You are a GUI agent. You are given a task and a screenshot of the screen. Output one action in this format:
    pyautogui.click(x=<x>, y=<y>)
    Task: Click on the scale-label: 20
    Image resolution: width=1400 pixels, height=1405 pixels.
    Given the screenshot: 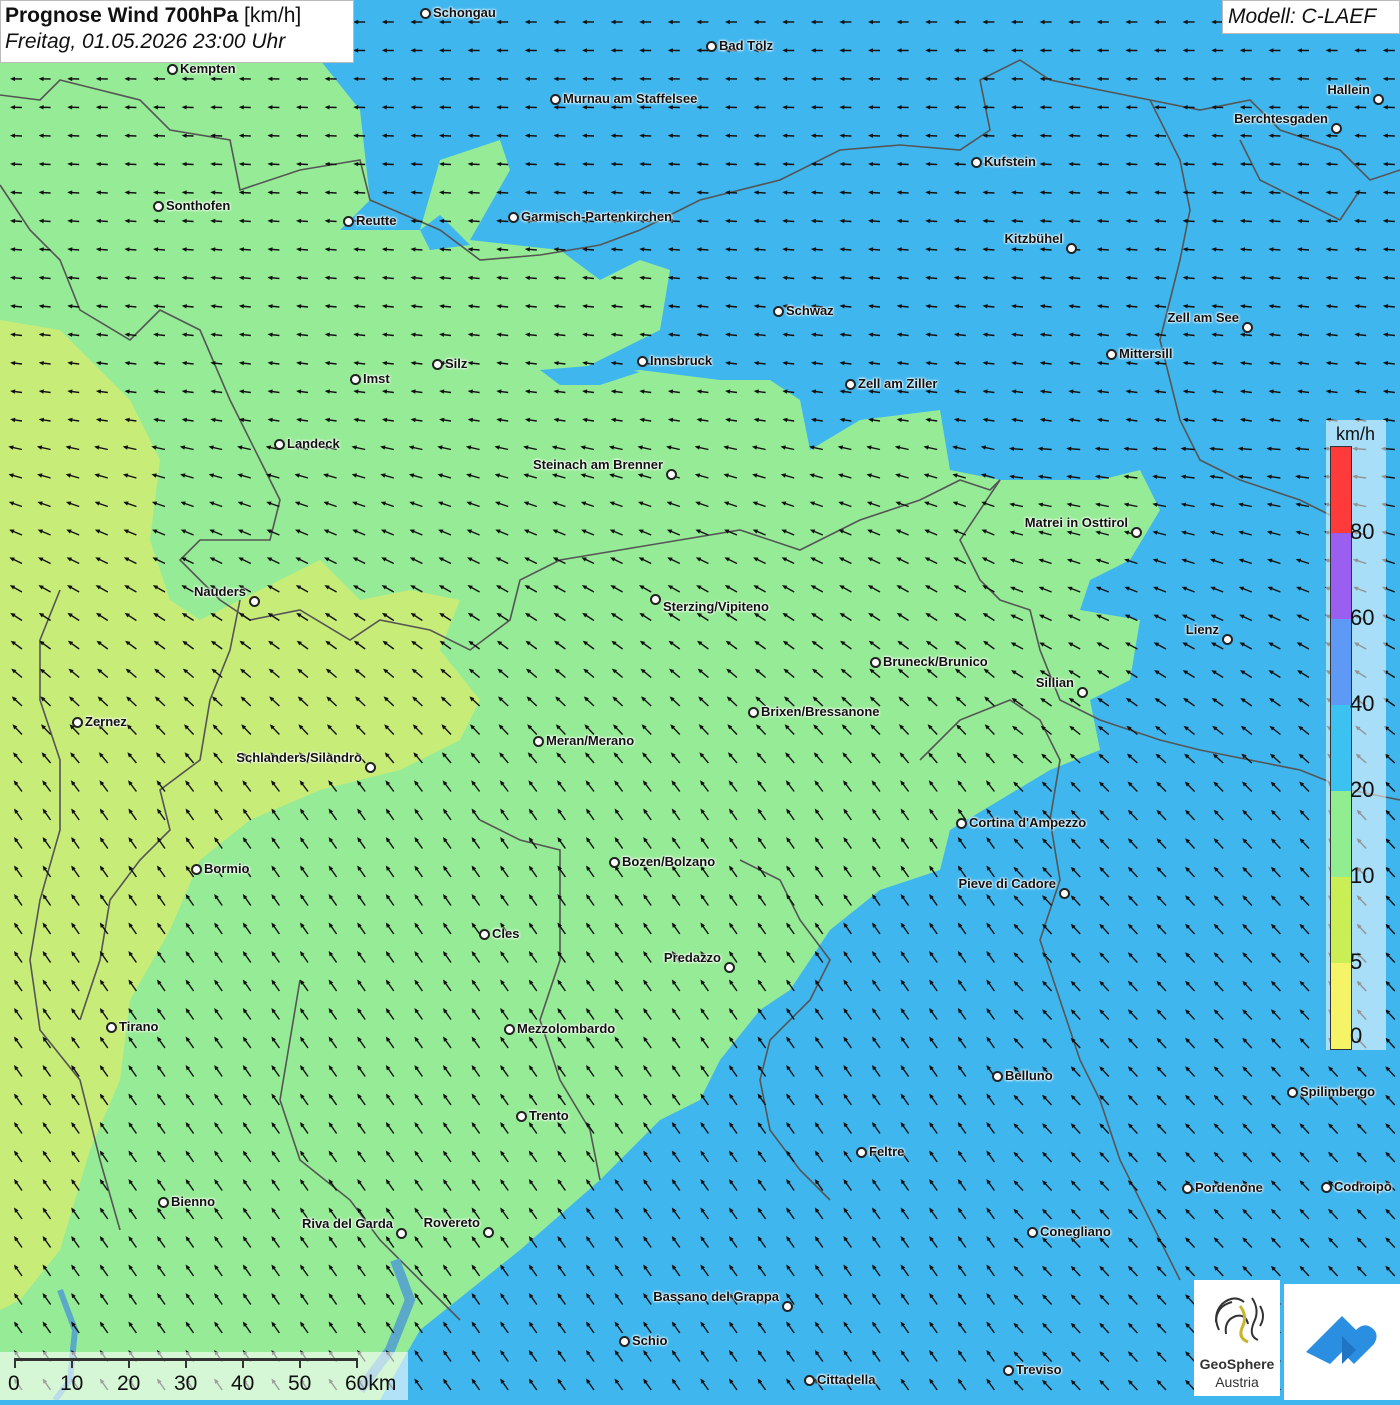 What is the action you would take?
    pyautogui.click(x=128, y=1384)
    